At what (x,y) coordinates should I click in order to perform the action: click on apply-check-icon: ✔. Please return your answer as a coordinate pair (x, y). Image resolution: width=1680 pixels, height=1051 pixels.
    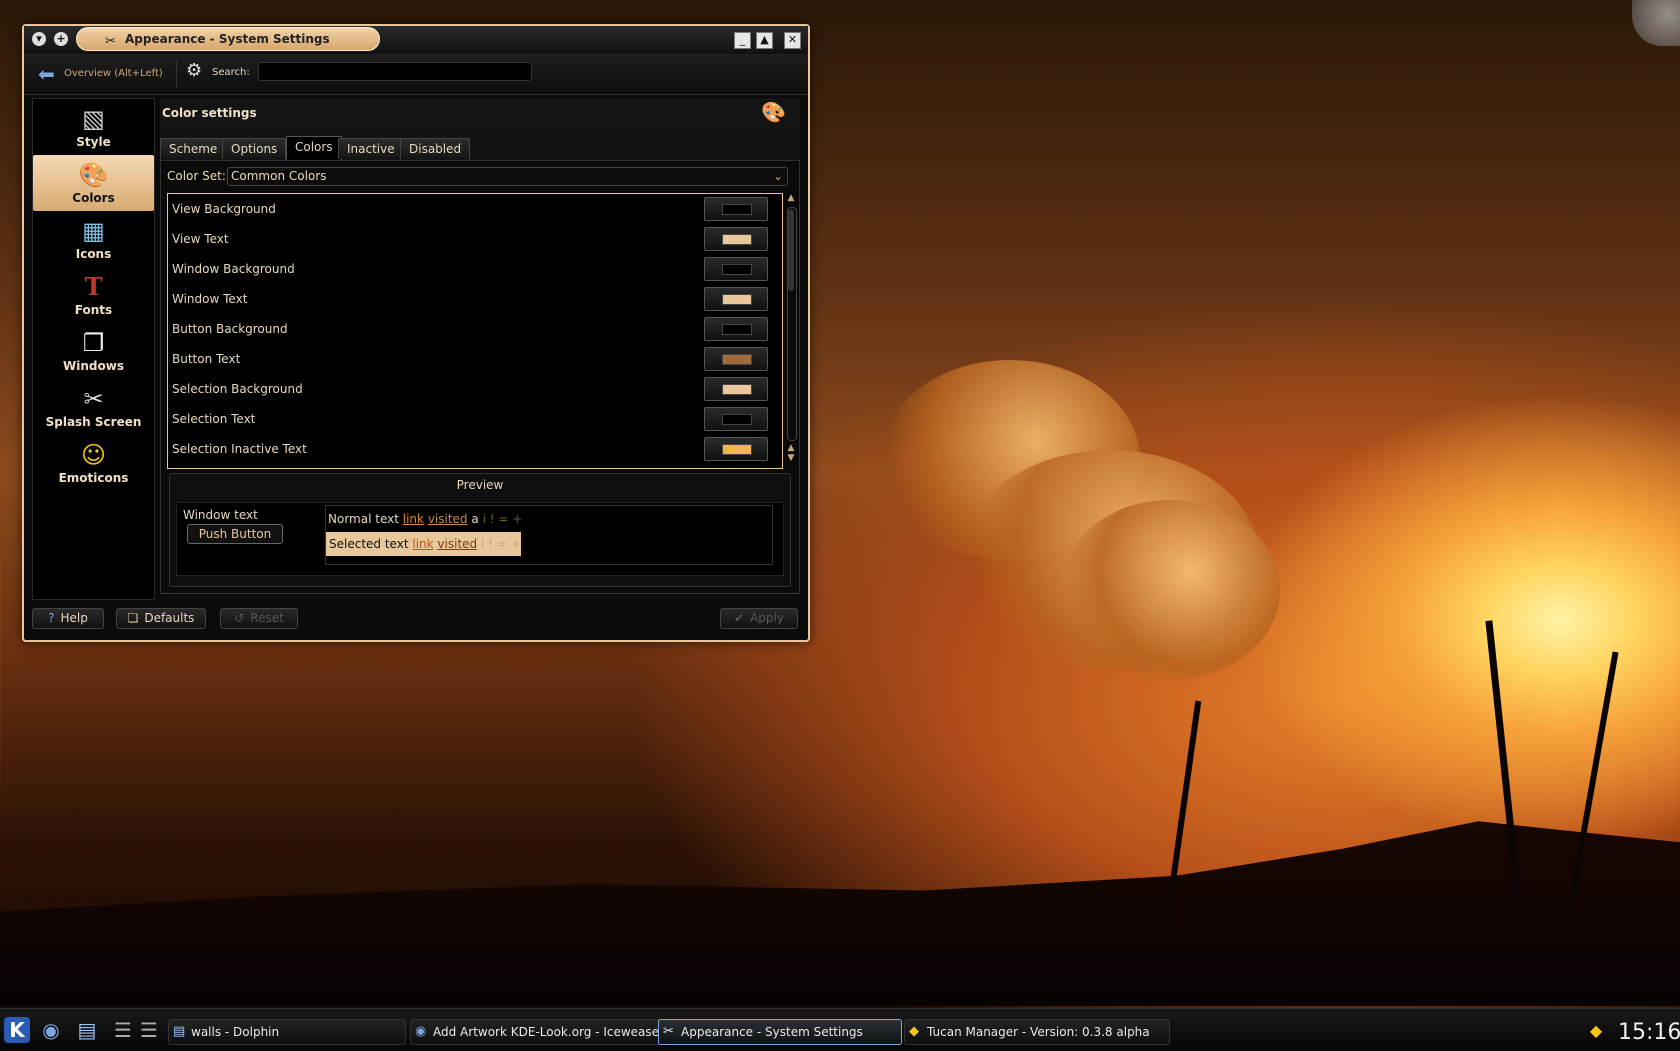
    Looking at the image, I should click on (739, 618).